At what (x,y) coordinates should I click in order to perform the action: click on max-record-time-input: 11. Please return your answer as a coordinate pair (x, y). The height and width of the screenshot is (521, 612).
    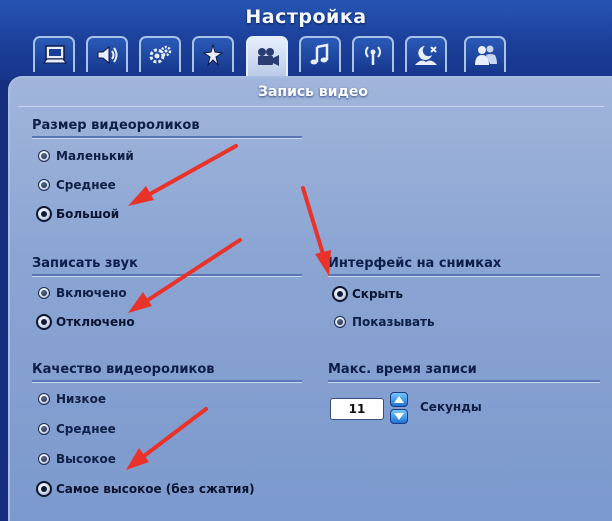
    Looking at the image, I should click on (357, 409).